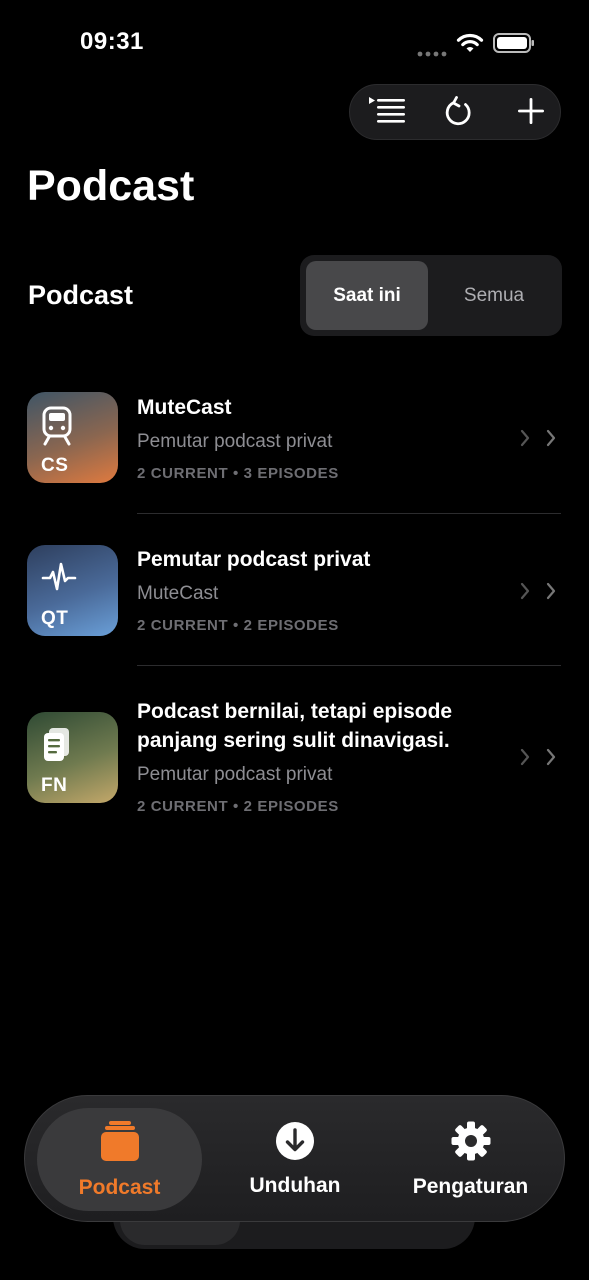 This screenshot has height=1280, width=589. I want to click on podcast-meta: 2 CURRENT • 3 EPISODES, so click(238, 473).